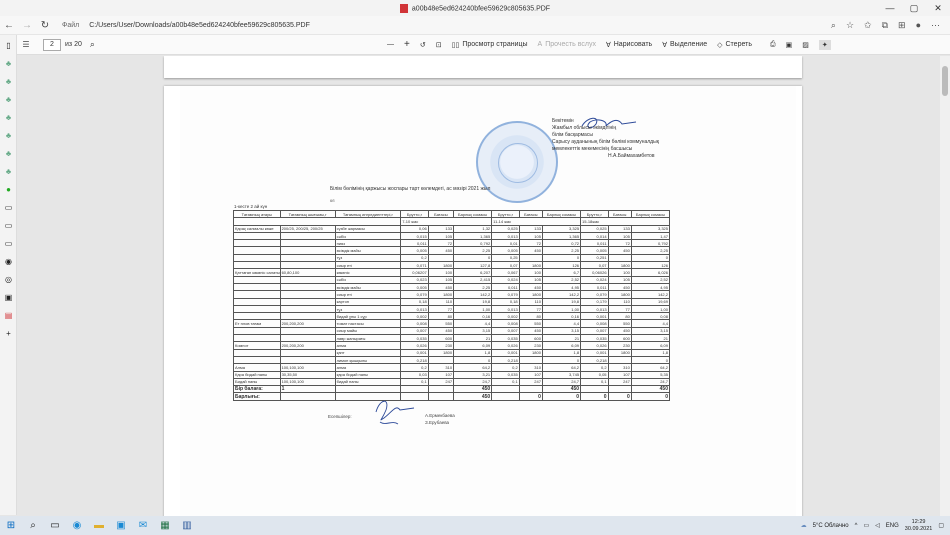  What do you see at coordinates (850, 25) in the screenshot?
I see `favorite-star-icon: ☆` at bounding box center [850, 25].